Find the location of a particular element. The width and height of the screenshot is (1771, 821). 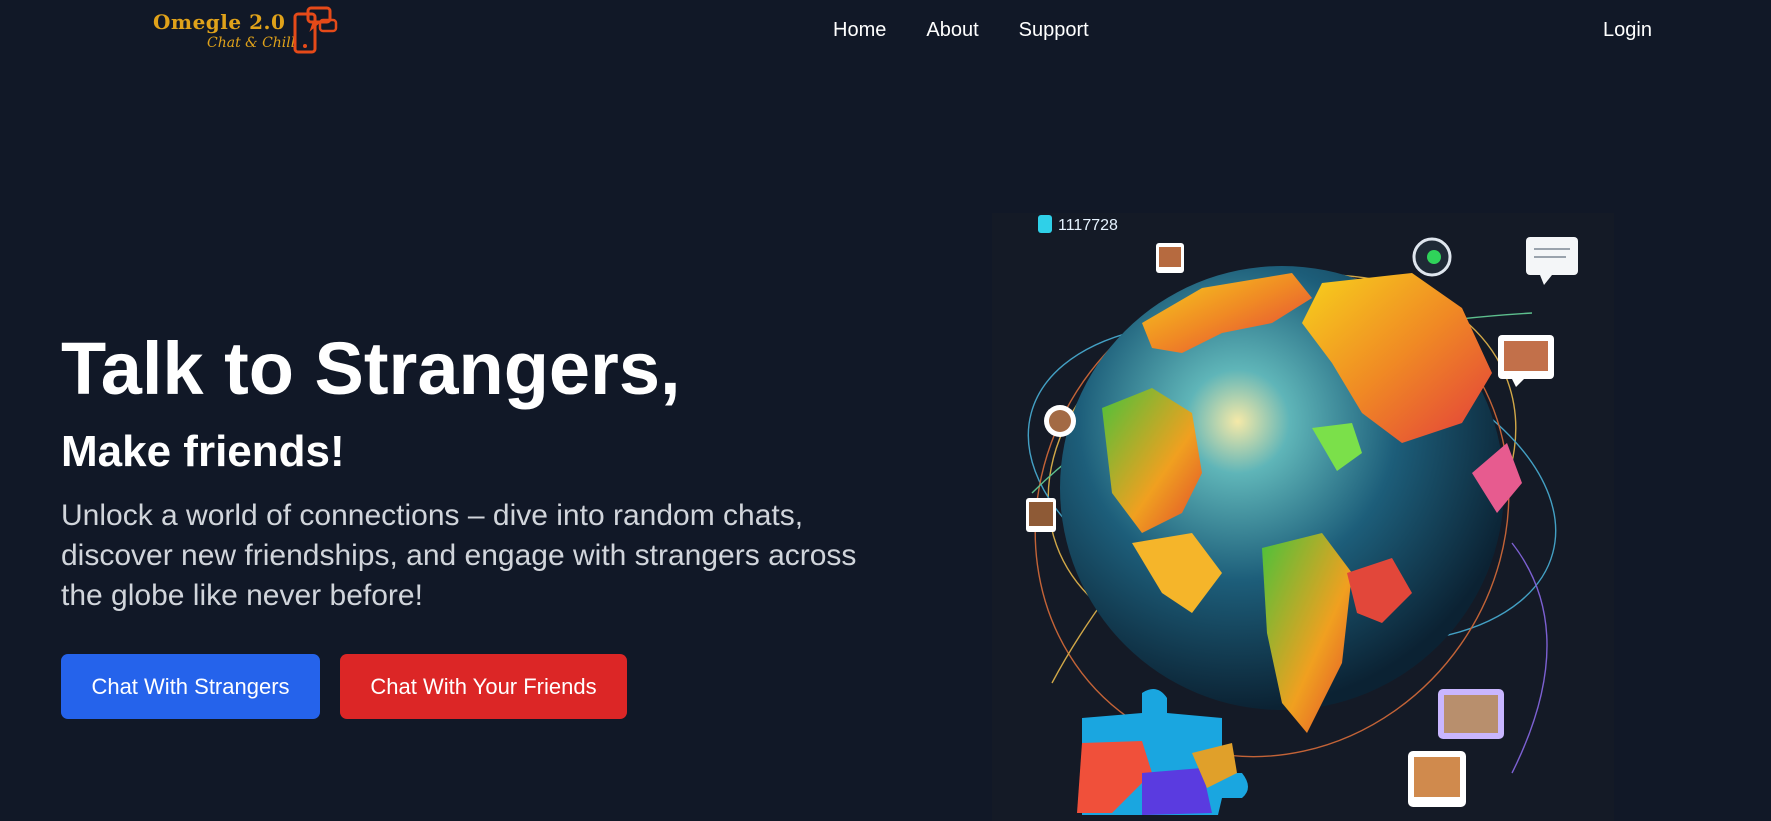

chat-bubble-icon is located at coordinates (1552, 261).